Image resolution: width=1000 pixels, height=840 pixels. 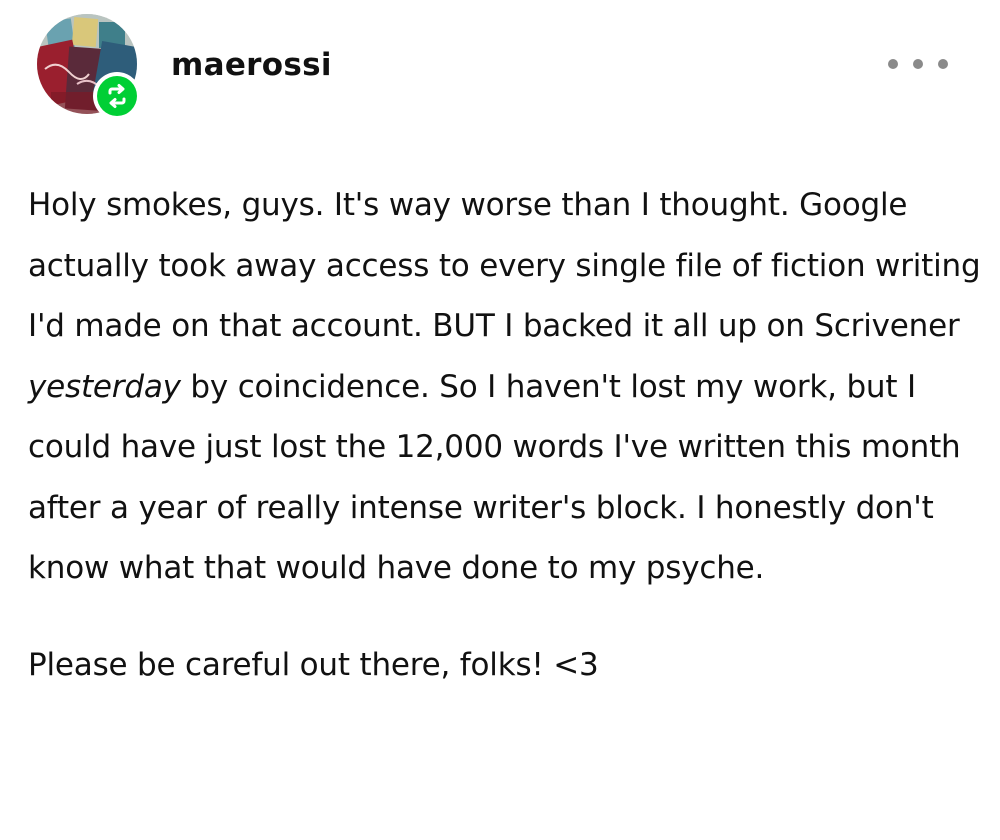 I want to click on paragraph-emphasis: yesterday, so click(x=104, y=386).